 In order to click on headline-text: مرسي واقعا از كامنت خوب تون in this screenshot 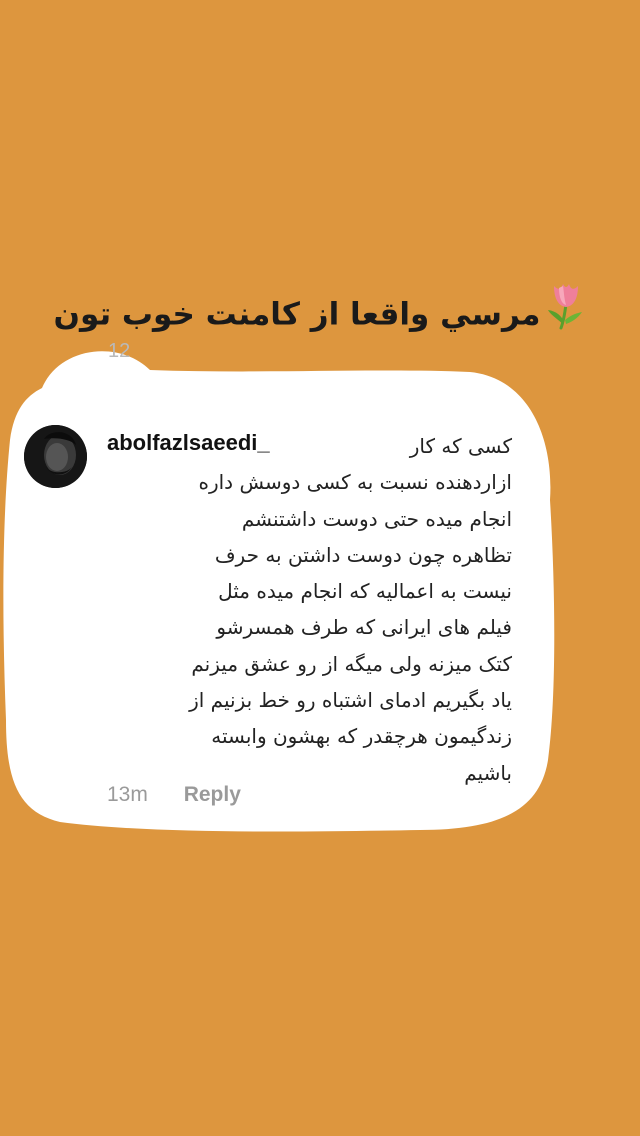, I will do `click(297, 314)`.